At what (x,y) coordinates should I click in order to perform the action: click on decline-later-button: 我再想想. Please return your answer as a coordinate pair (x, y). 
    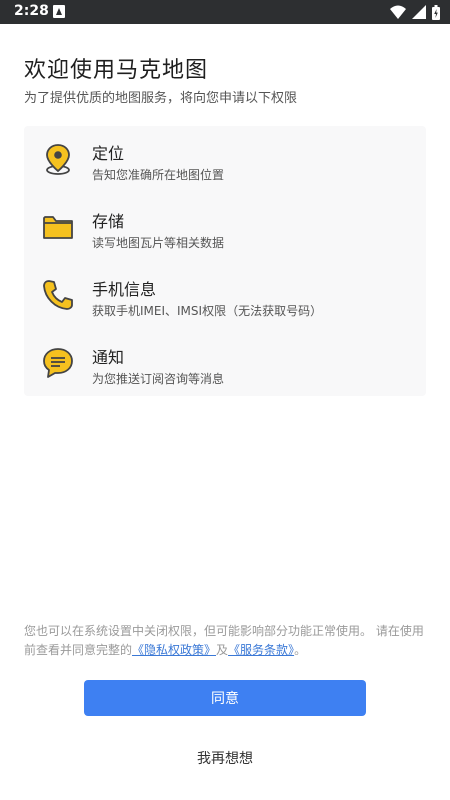
    Looking at the image, I should click on (225, 758).